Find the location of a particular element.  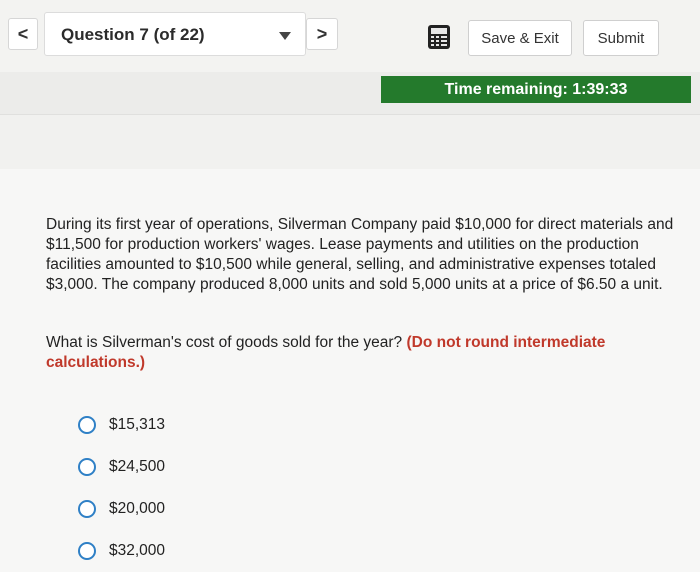

previous-question-button: < is located at coordinates (23, 34).